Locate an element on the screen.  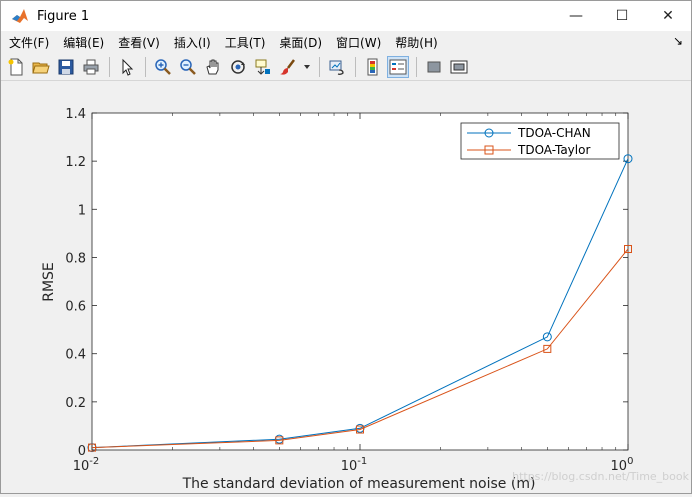
y-tick-label: 0.2 is located at coordinates (75, 403).